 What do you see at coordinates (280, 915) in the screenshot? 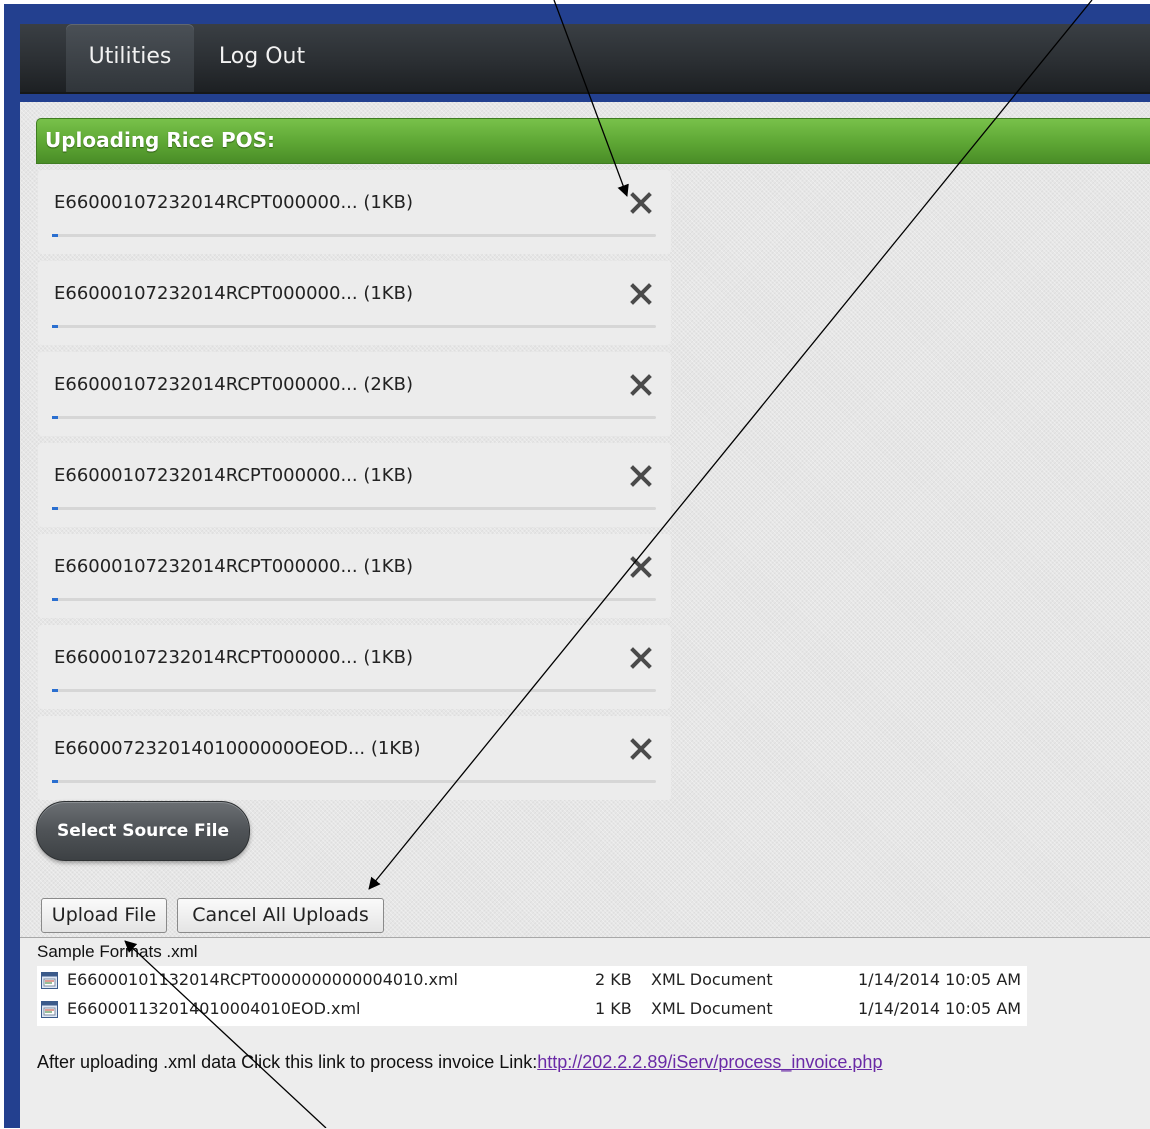
I see `cancel-all-uploads-button: Cancel All Uploads` at bounding box center [280, 915].